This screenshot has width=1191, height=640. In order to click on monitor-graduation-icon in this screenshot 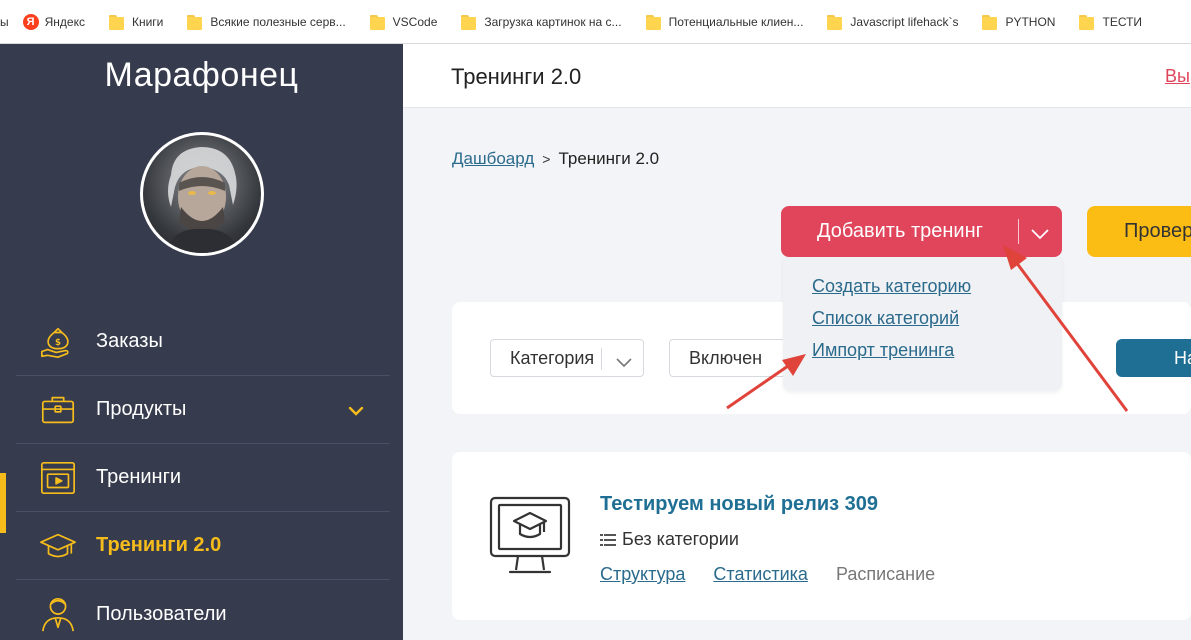, I will do `click(530, 535)`.